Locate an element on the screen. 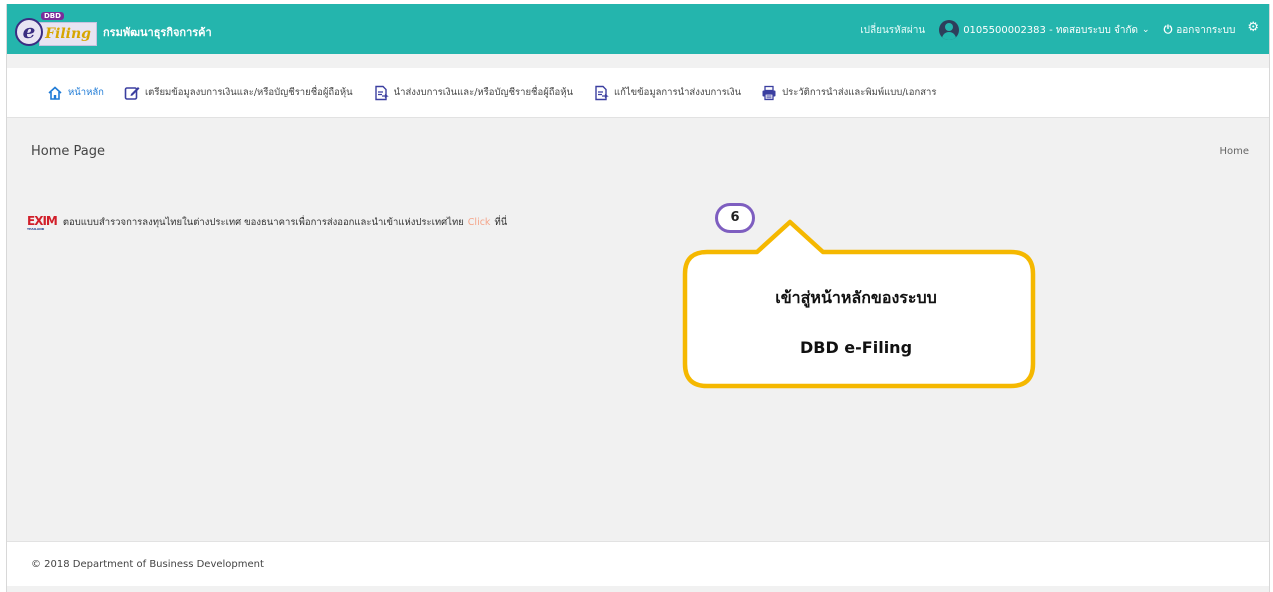 Image resolution: width=1273 pixels, height=592 pixels. logo-dbd-tag: DBD is located at coordinates (52, 16).